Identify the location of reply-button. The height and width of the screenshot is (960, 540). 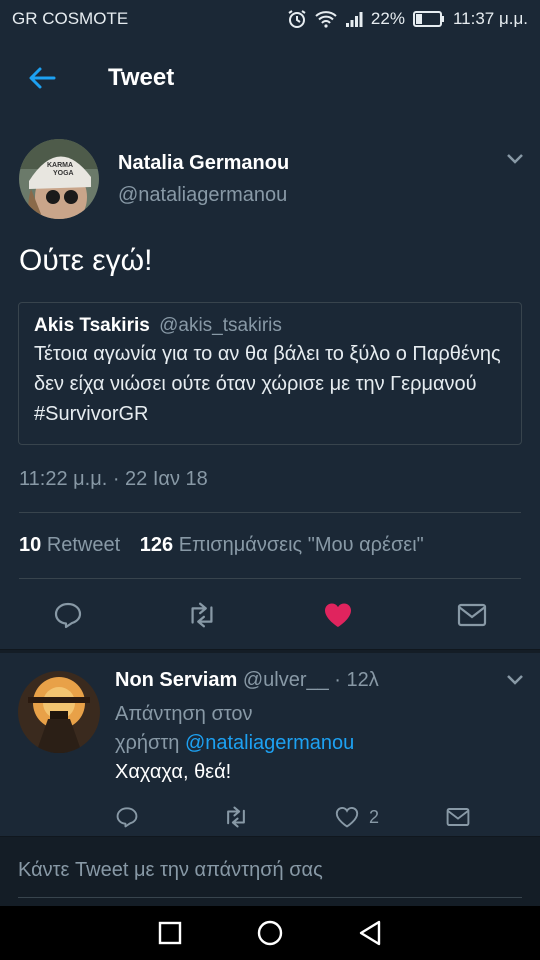
(68, 615).